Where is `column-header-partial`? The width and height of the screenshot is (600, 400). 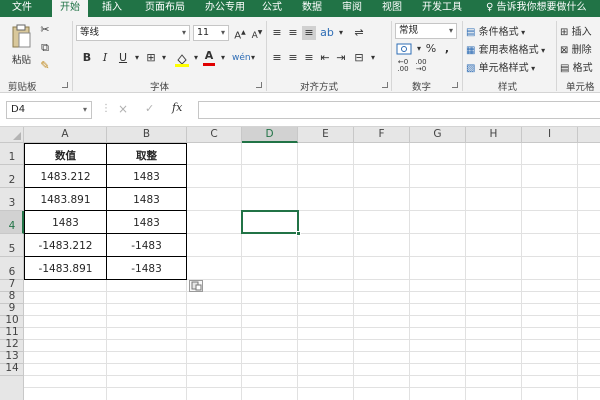
column-header-partial is located at coordinates (589, 135).